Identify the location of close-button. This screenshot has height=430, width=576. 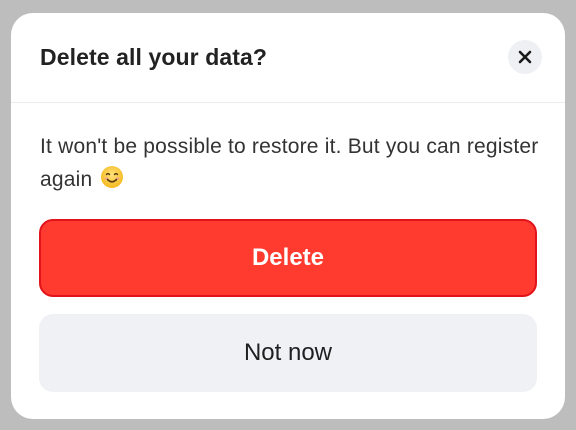
(525, 57).